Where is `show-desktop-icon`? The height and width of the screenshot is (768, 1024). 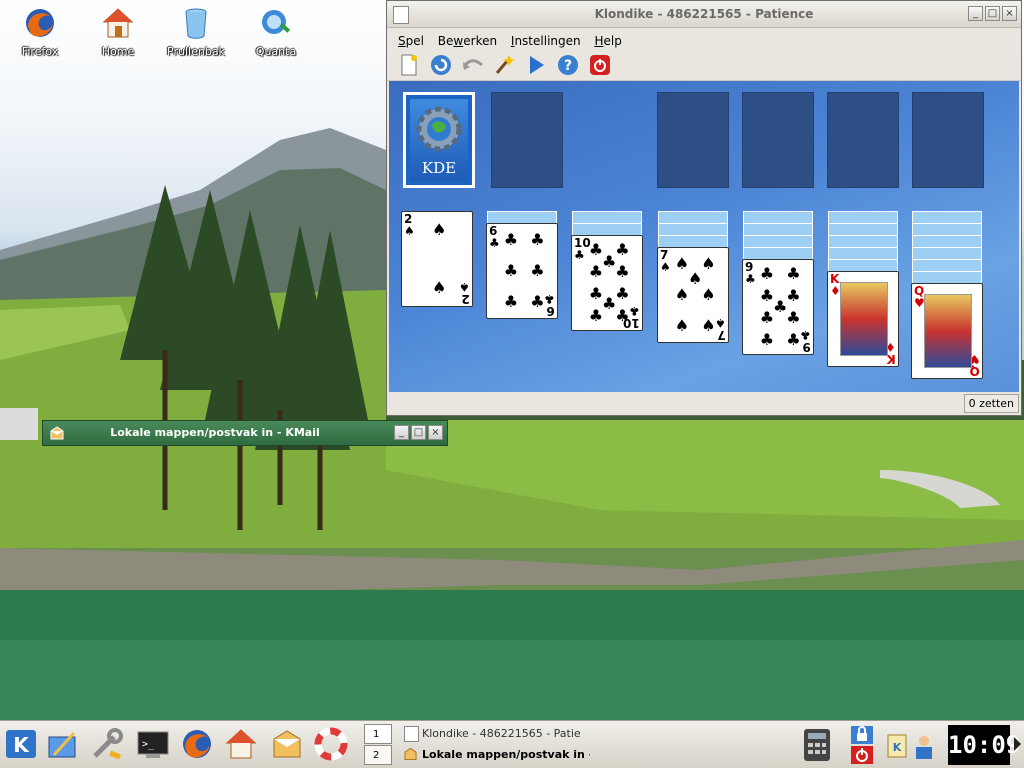
show-desktop-icon is located at coordinates (63, 744).